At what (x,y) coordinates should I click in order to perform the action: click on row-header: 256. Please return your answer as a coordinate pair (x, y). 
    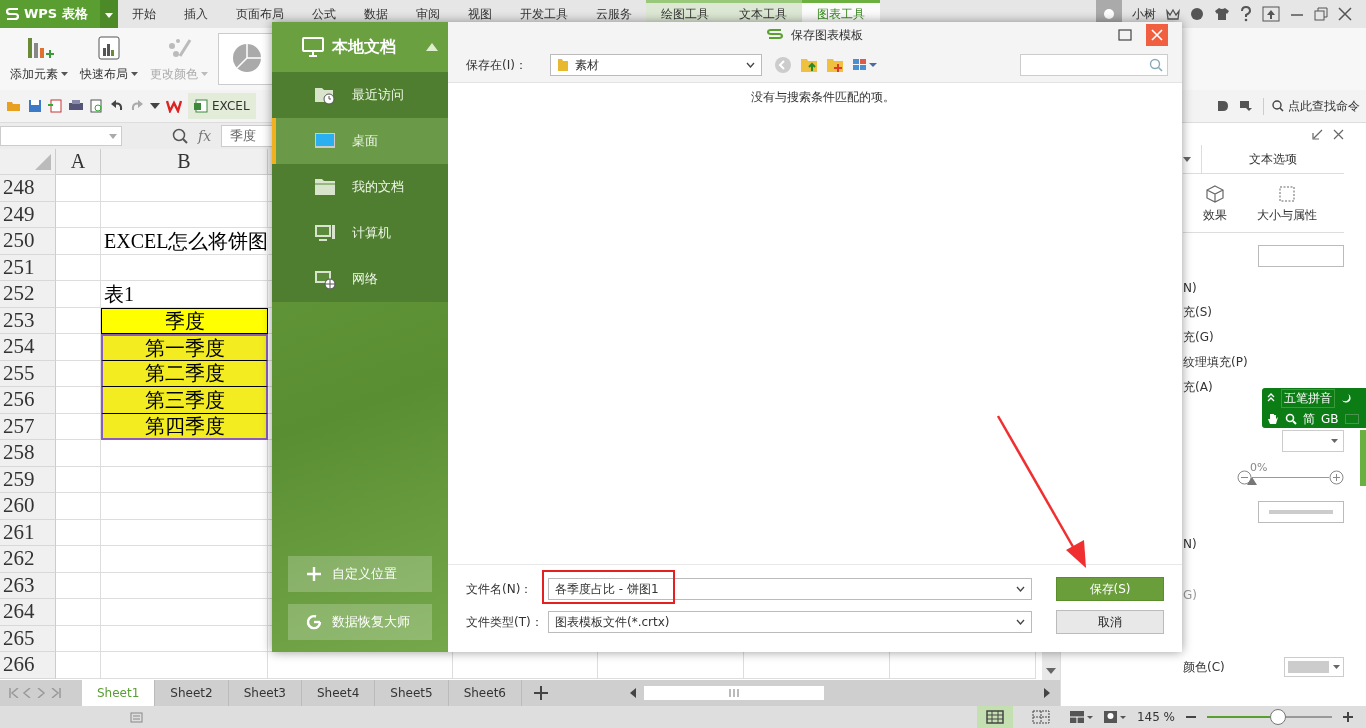
    Looking at the image, I should click on (28, 400).